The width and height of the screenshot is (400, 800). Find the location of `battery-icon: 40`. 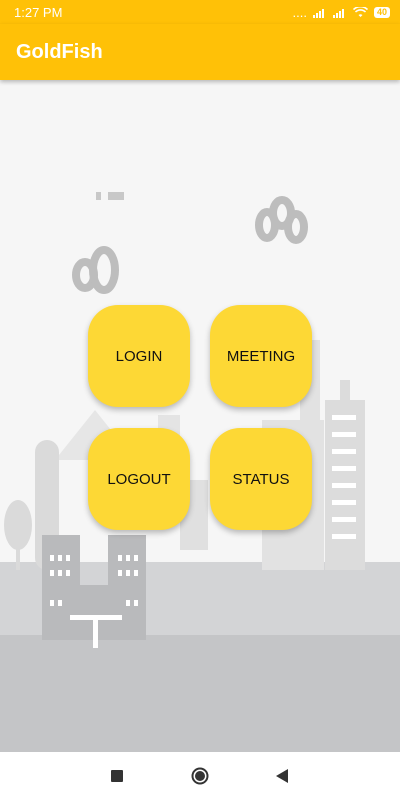

battery-icon: 40 is located at coordinates (381, 12).